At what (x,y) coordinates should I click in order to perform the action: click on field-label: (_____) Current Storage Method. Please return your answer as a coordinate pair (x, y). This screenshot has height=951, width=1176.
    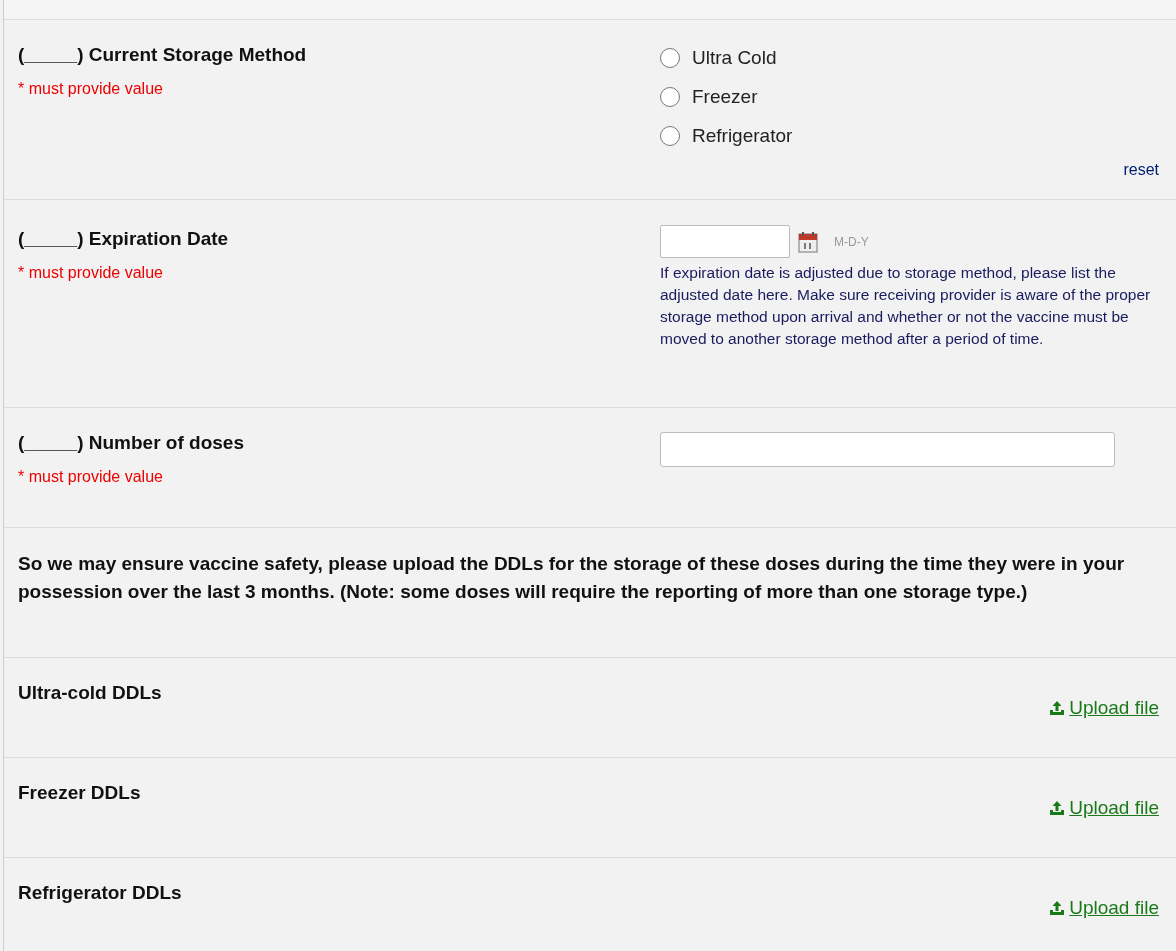
    Looking at the image, I should click on (163, 55).